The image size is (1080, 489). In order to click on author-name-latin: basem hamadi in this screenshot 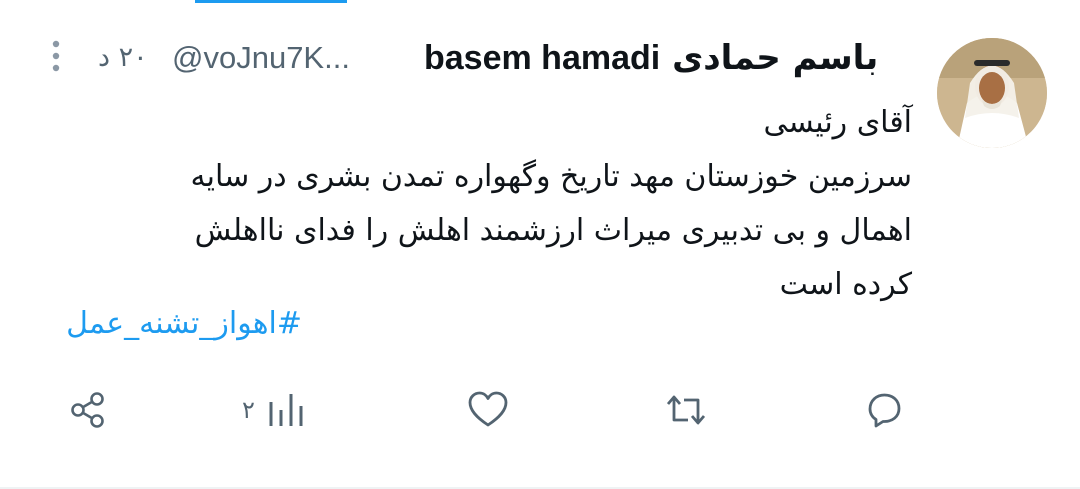, I will do `click(542, 58)`.